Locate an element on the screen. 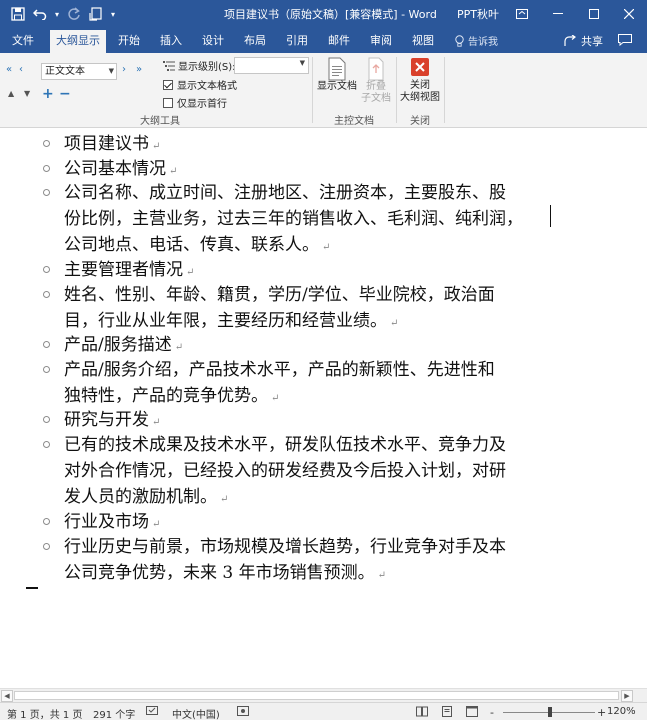  read-mode-icon is located at coordinates (422, 713).